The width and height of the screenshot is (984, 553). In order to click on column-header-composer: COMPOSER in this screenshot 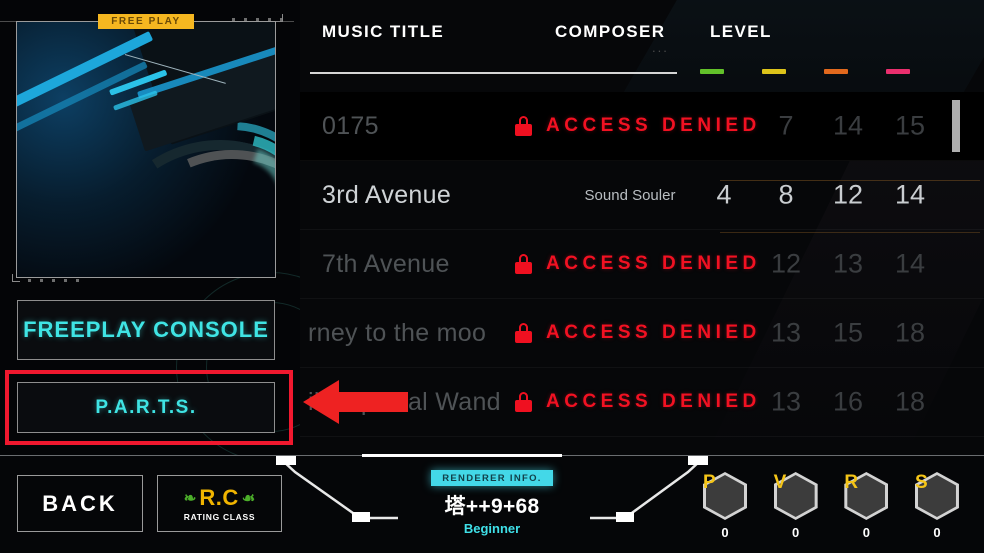, I will do `click(610, 31)`.